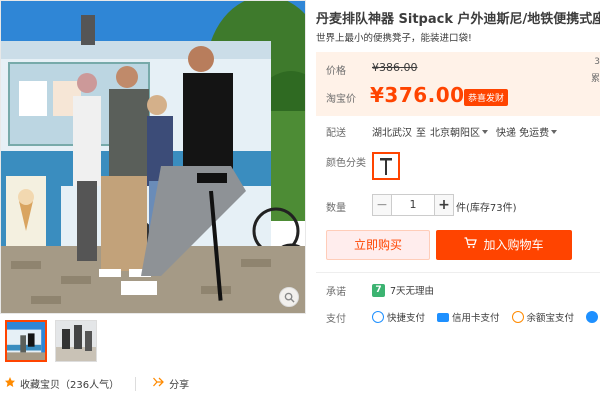 The image size is (600, 400). I want to click on quantity-stepper: − 1 +, so click(413, 205).